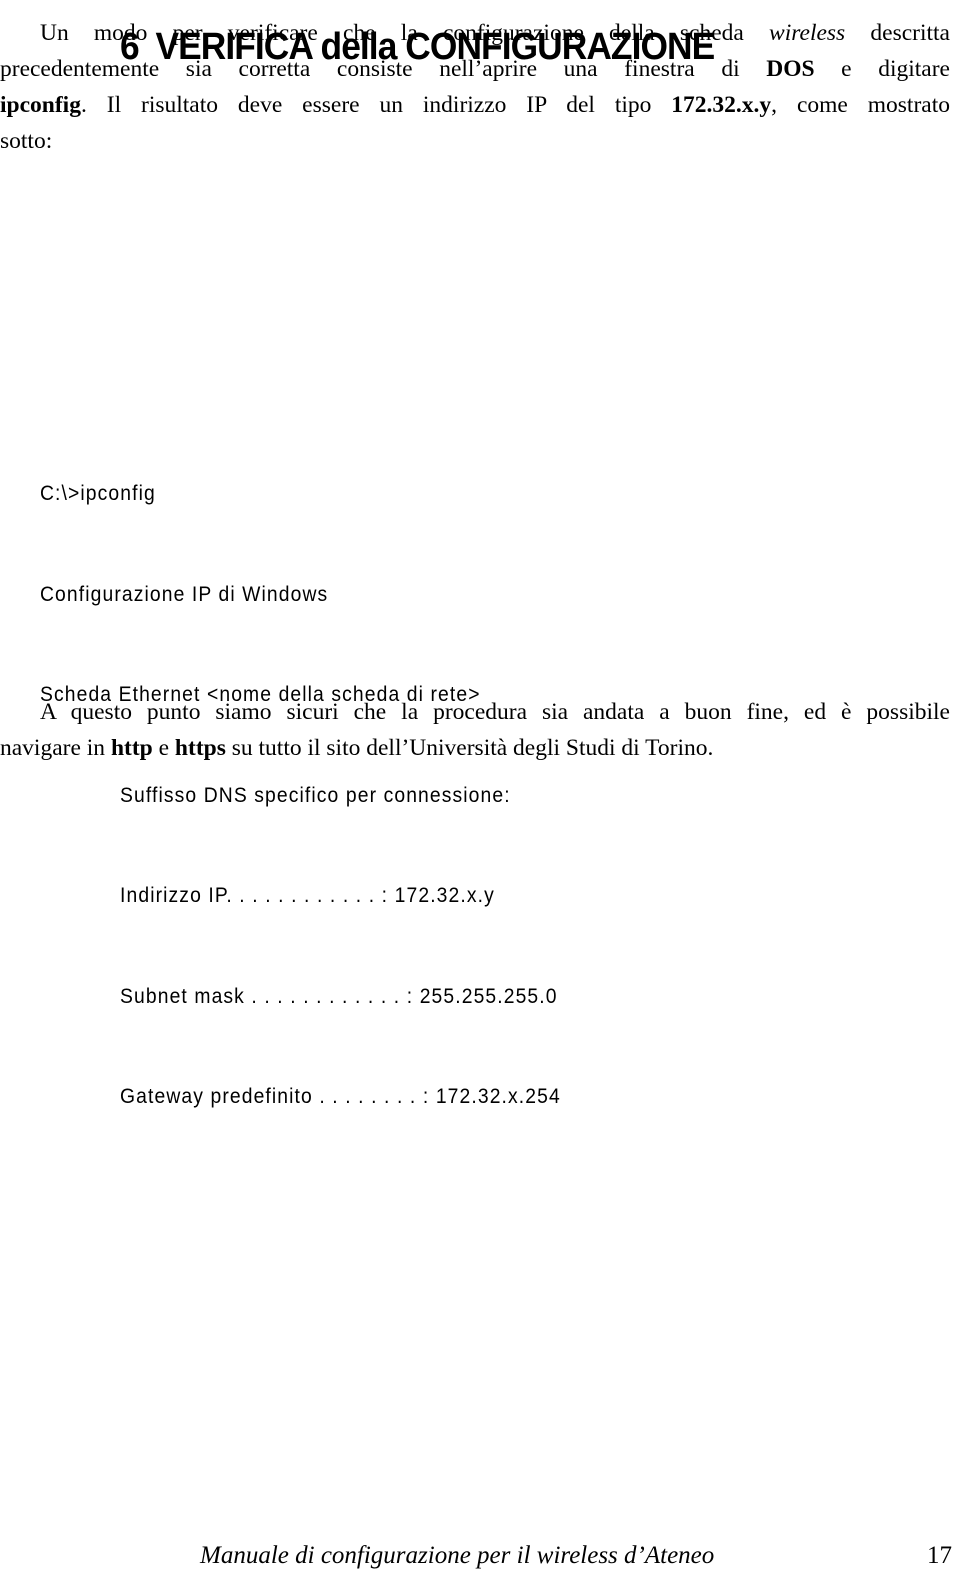 The width and height of the screenshot is (960, 1583). What do you see at coordinates (98, 493) in the screenshot?
I see `console-command: C:\>ipconfig` at bounding box center [98, 493].